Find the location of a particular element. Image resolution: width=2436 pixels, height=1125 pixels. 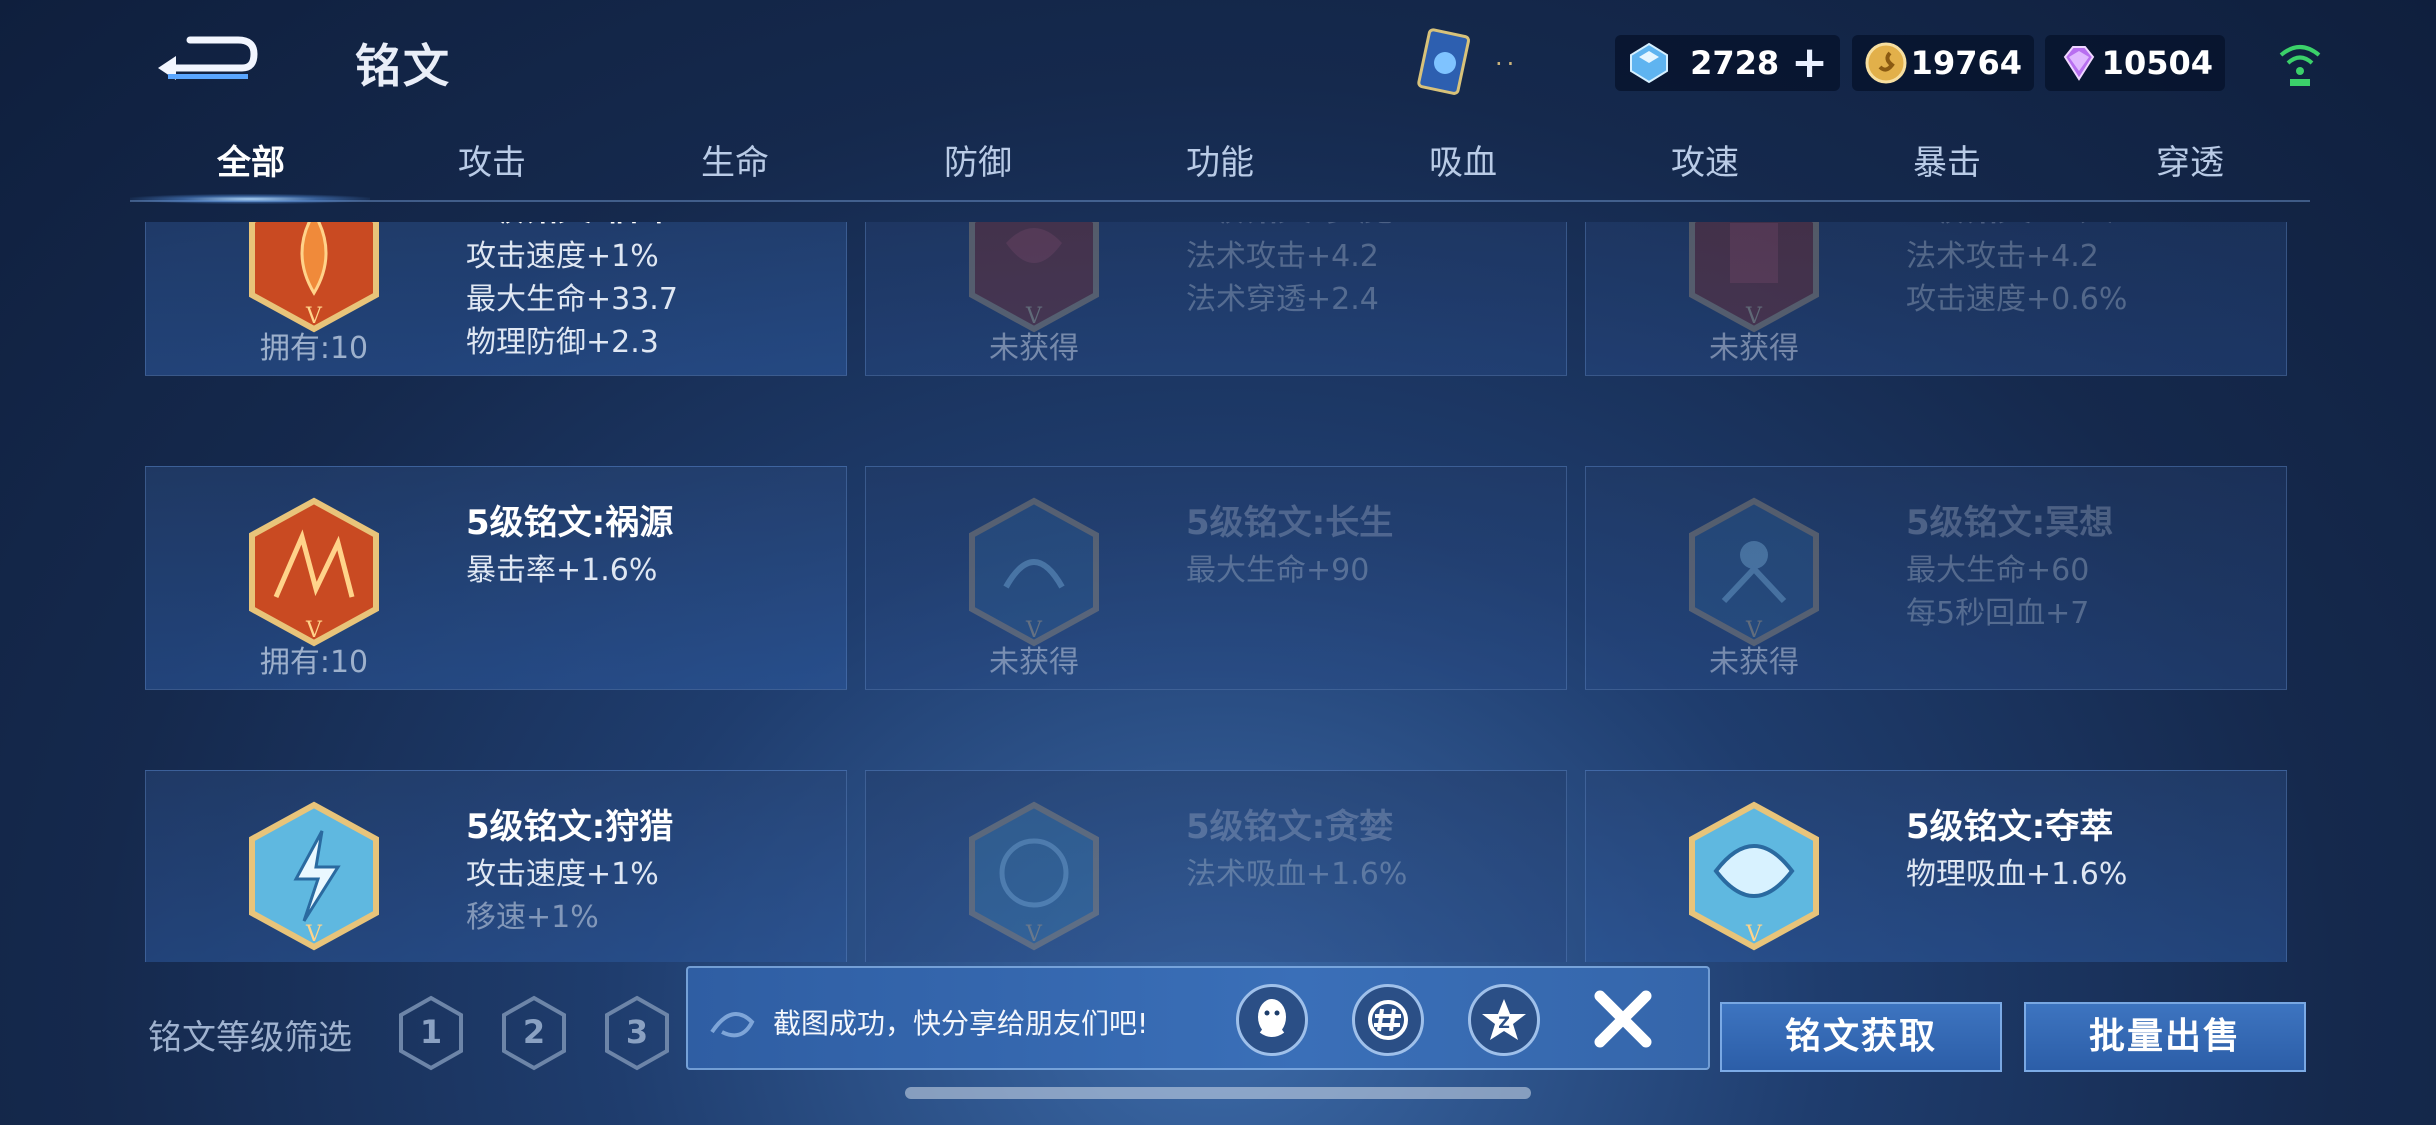

rune-card-icon is located at coordinates (1445, 65).